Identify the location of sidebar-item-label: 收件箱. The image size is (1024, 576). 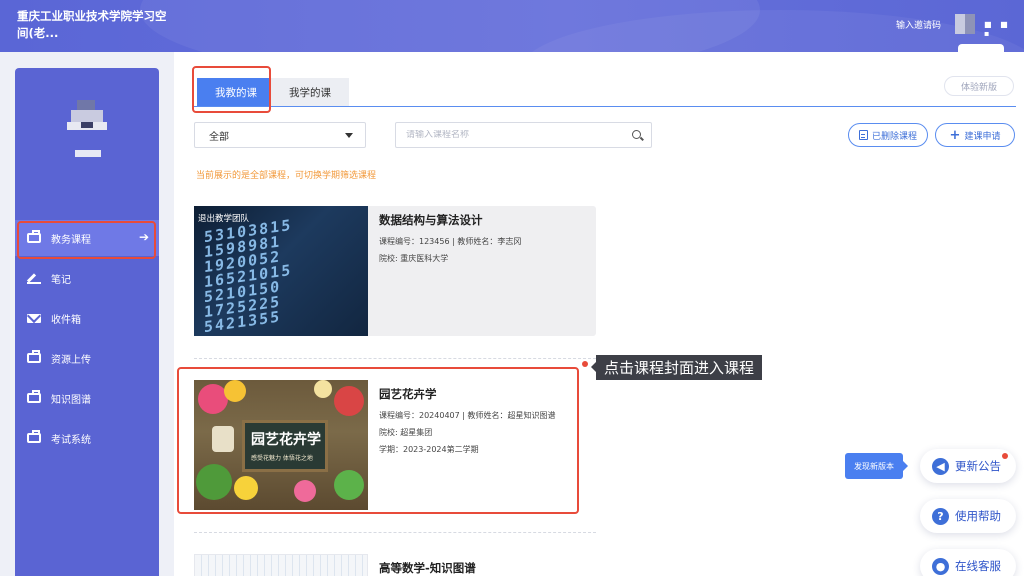
(66, 320).